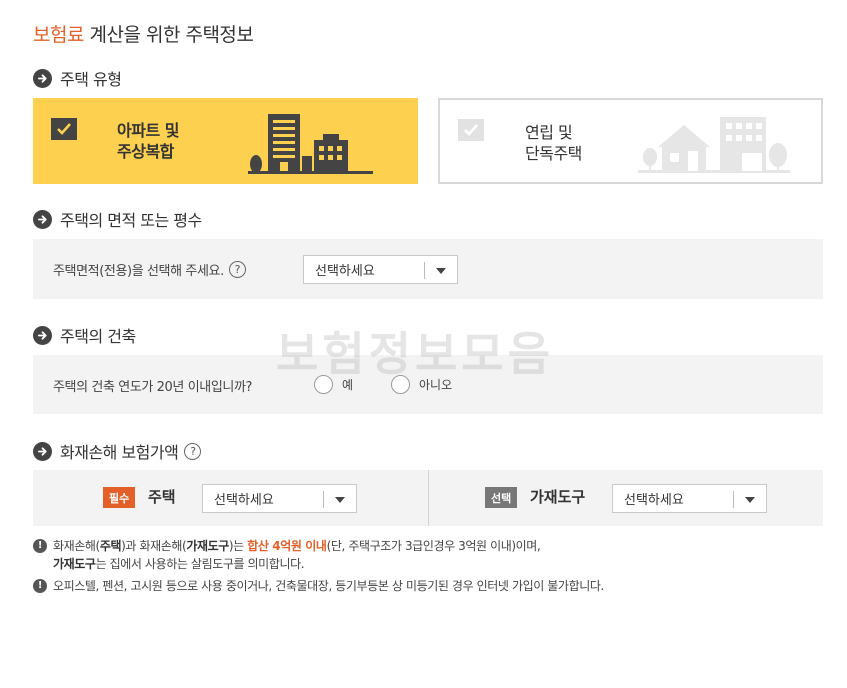 The image size is (847, 688). I want to click on notice-text: )는, so click(238, 546).